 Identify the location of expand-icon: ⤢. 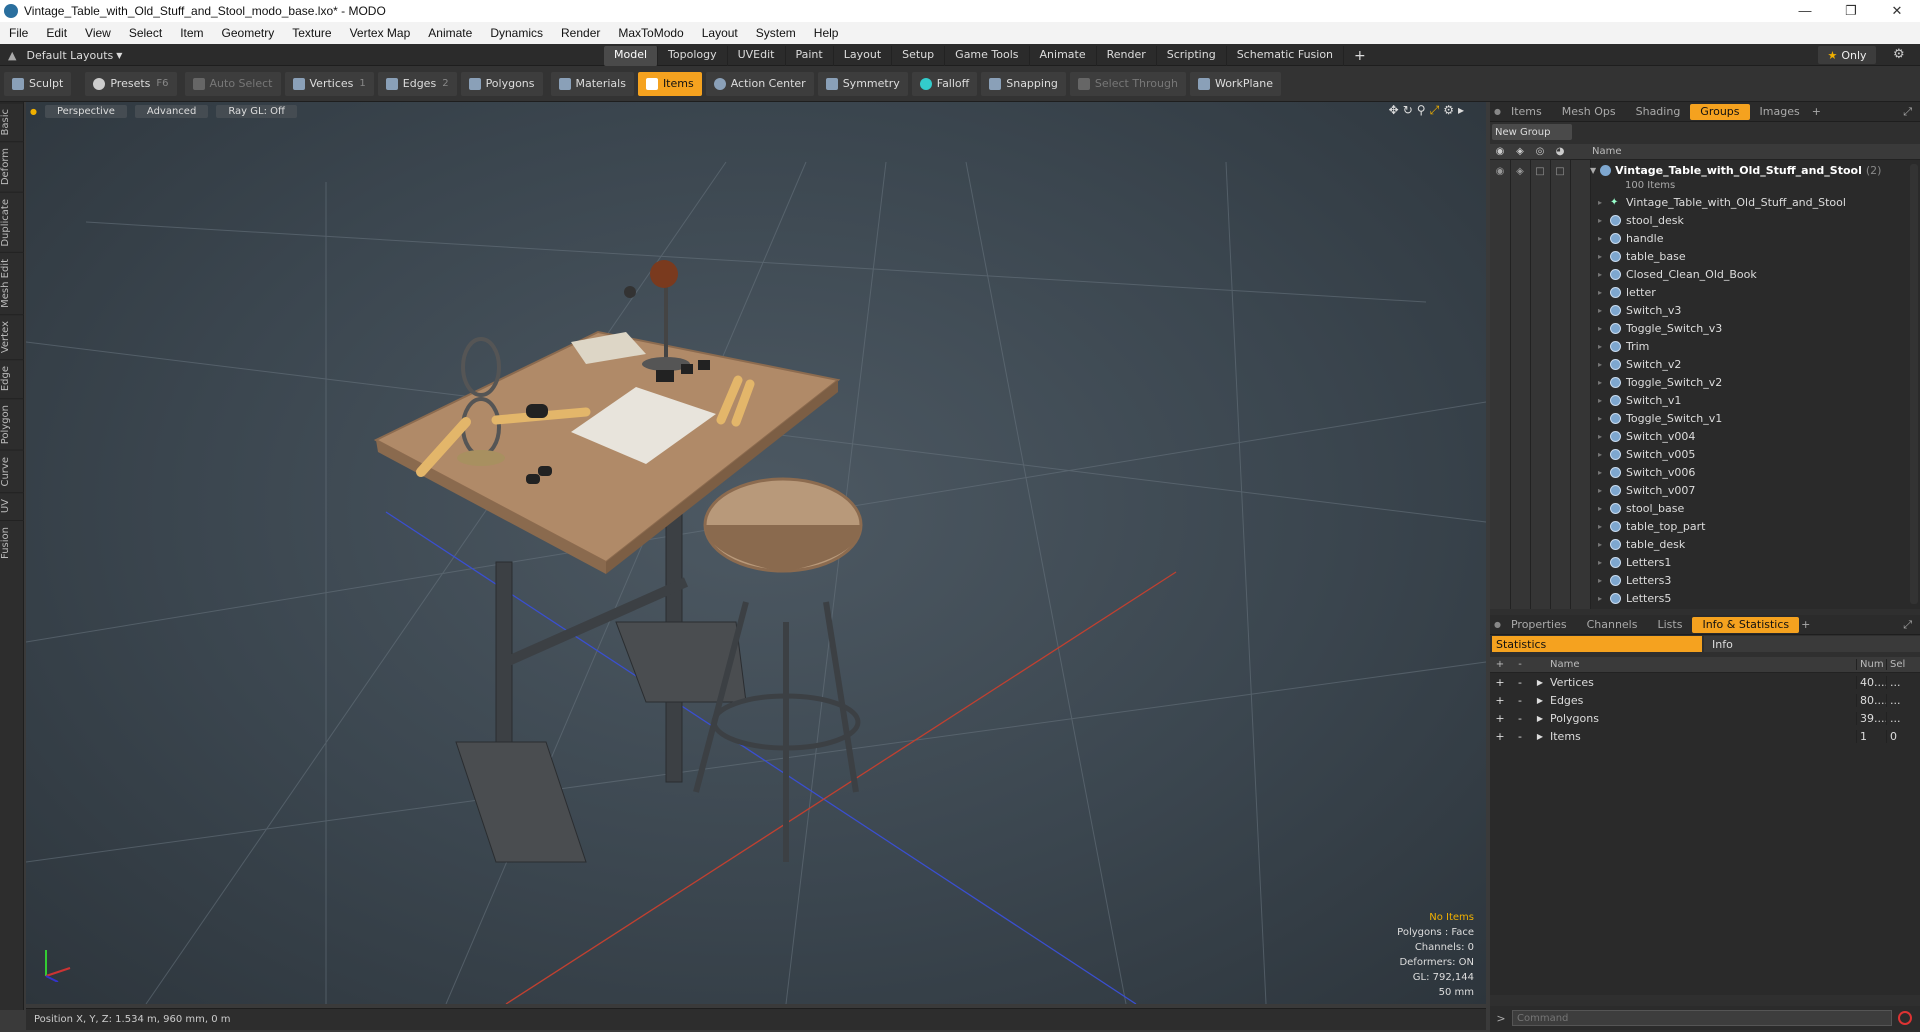
(1907, 112).